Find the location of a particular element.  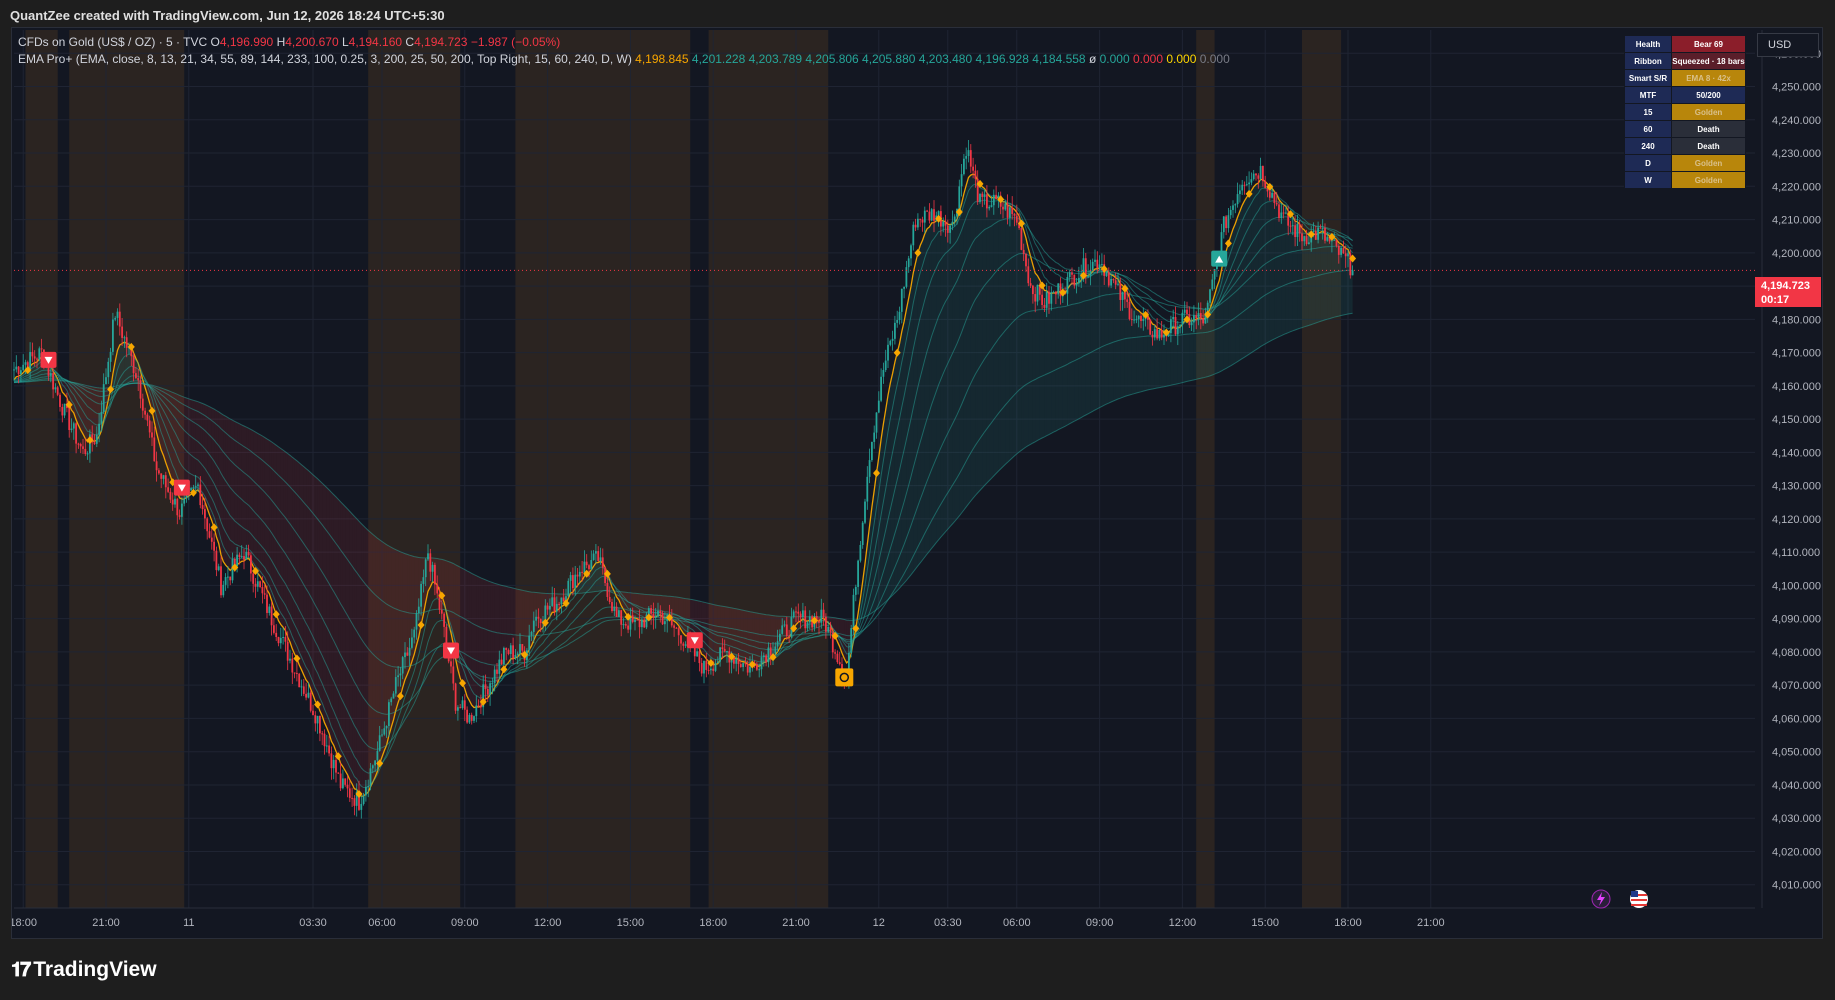

us-flag-icon is located at coordinates (1639, 899).